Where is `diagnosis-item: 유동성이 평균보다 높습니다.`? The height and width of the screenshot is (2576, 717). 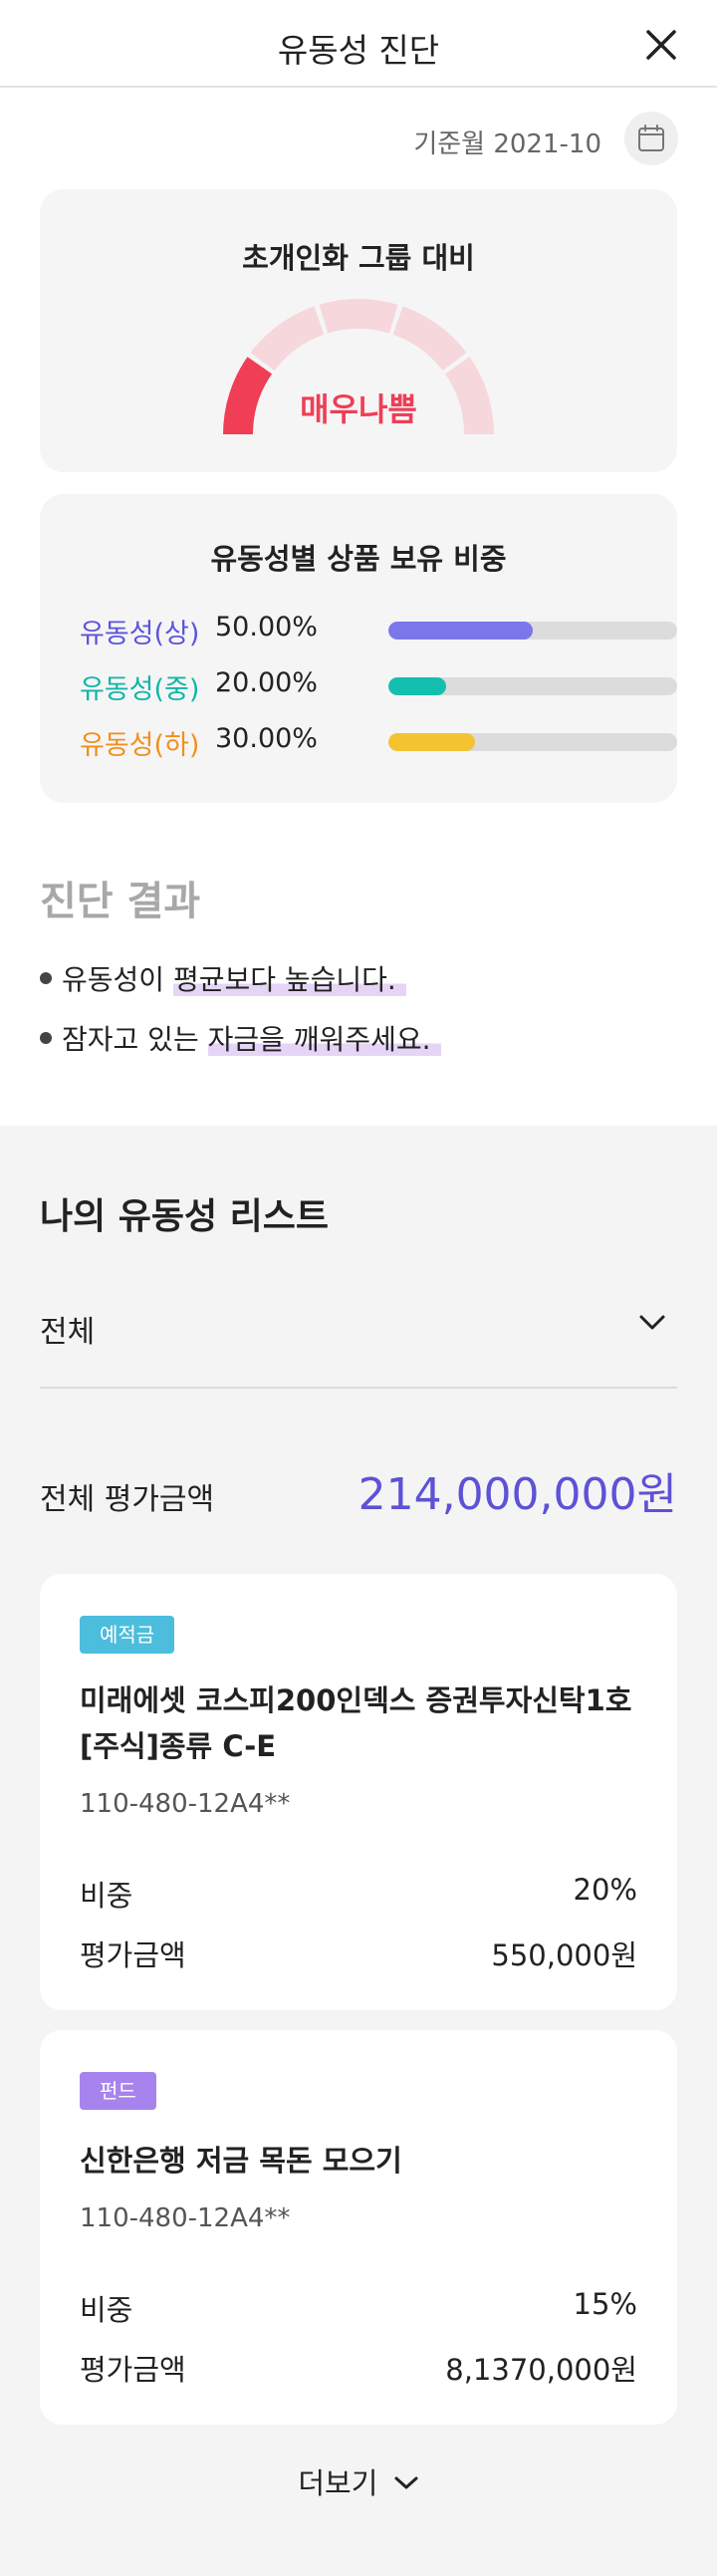
diagnosis-item: 유동성이 평균보다 높습니다. is located at coordinates (223, 978).